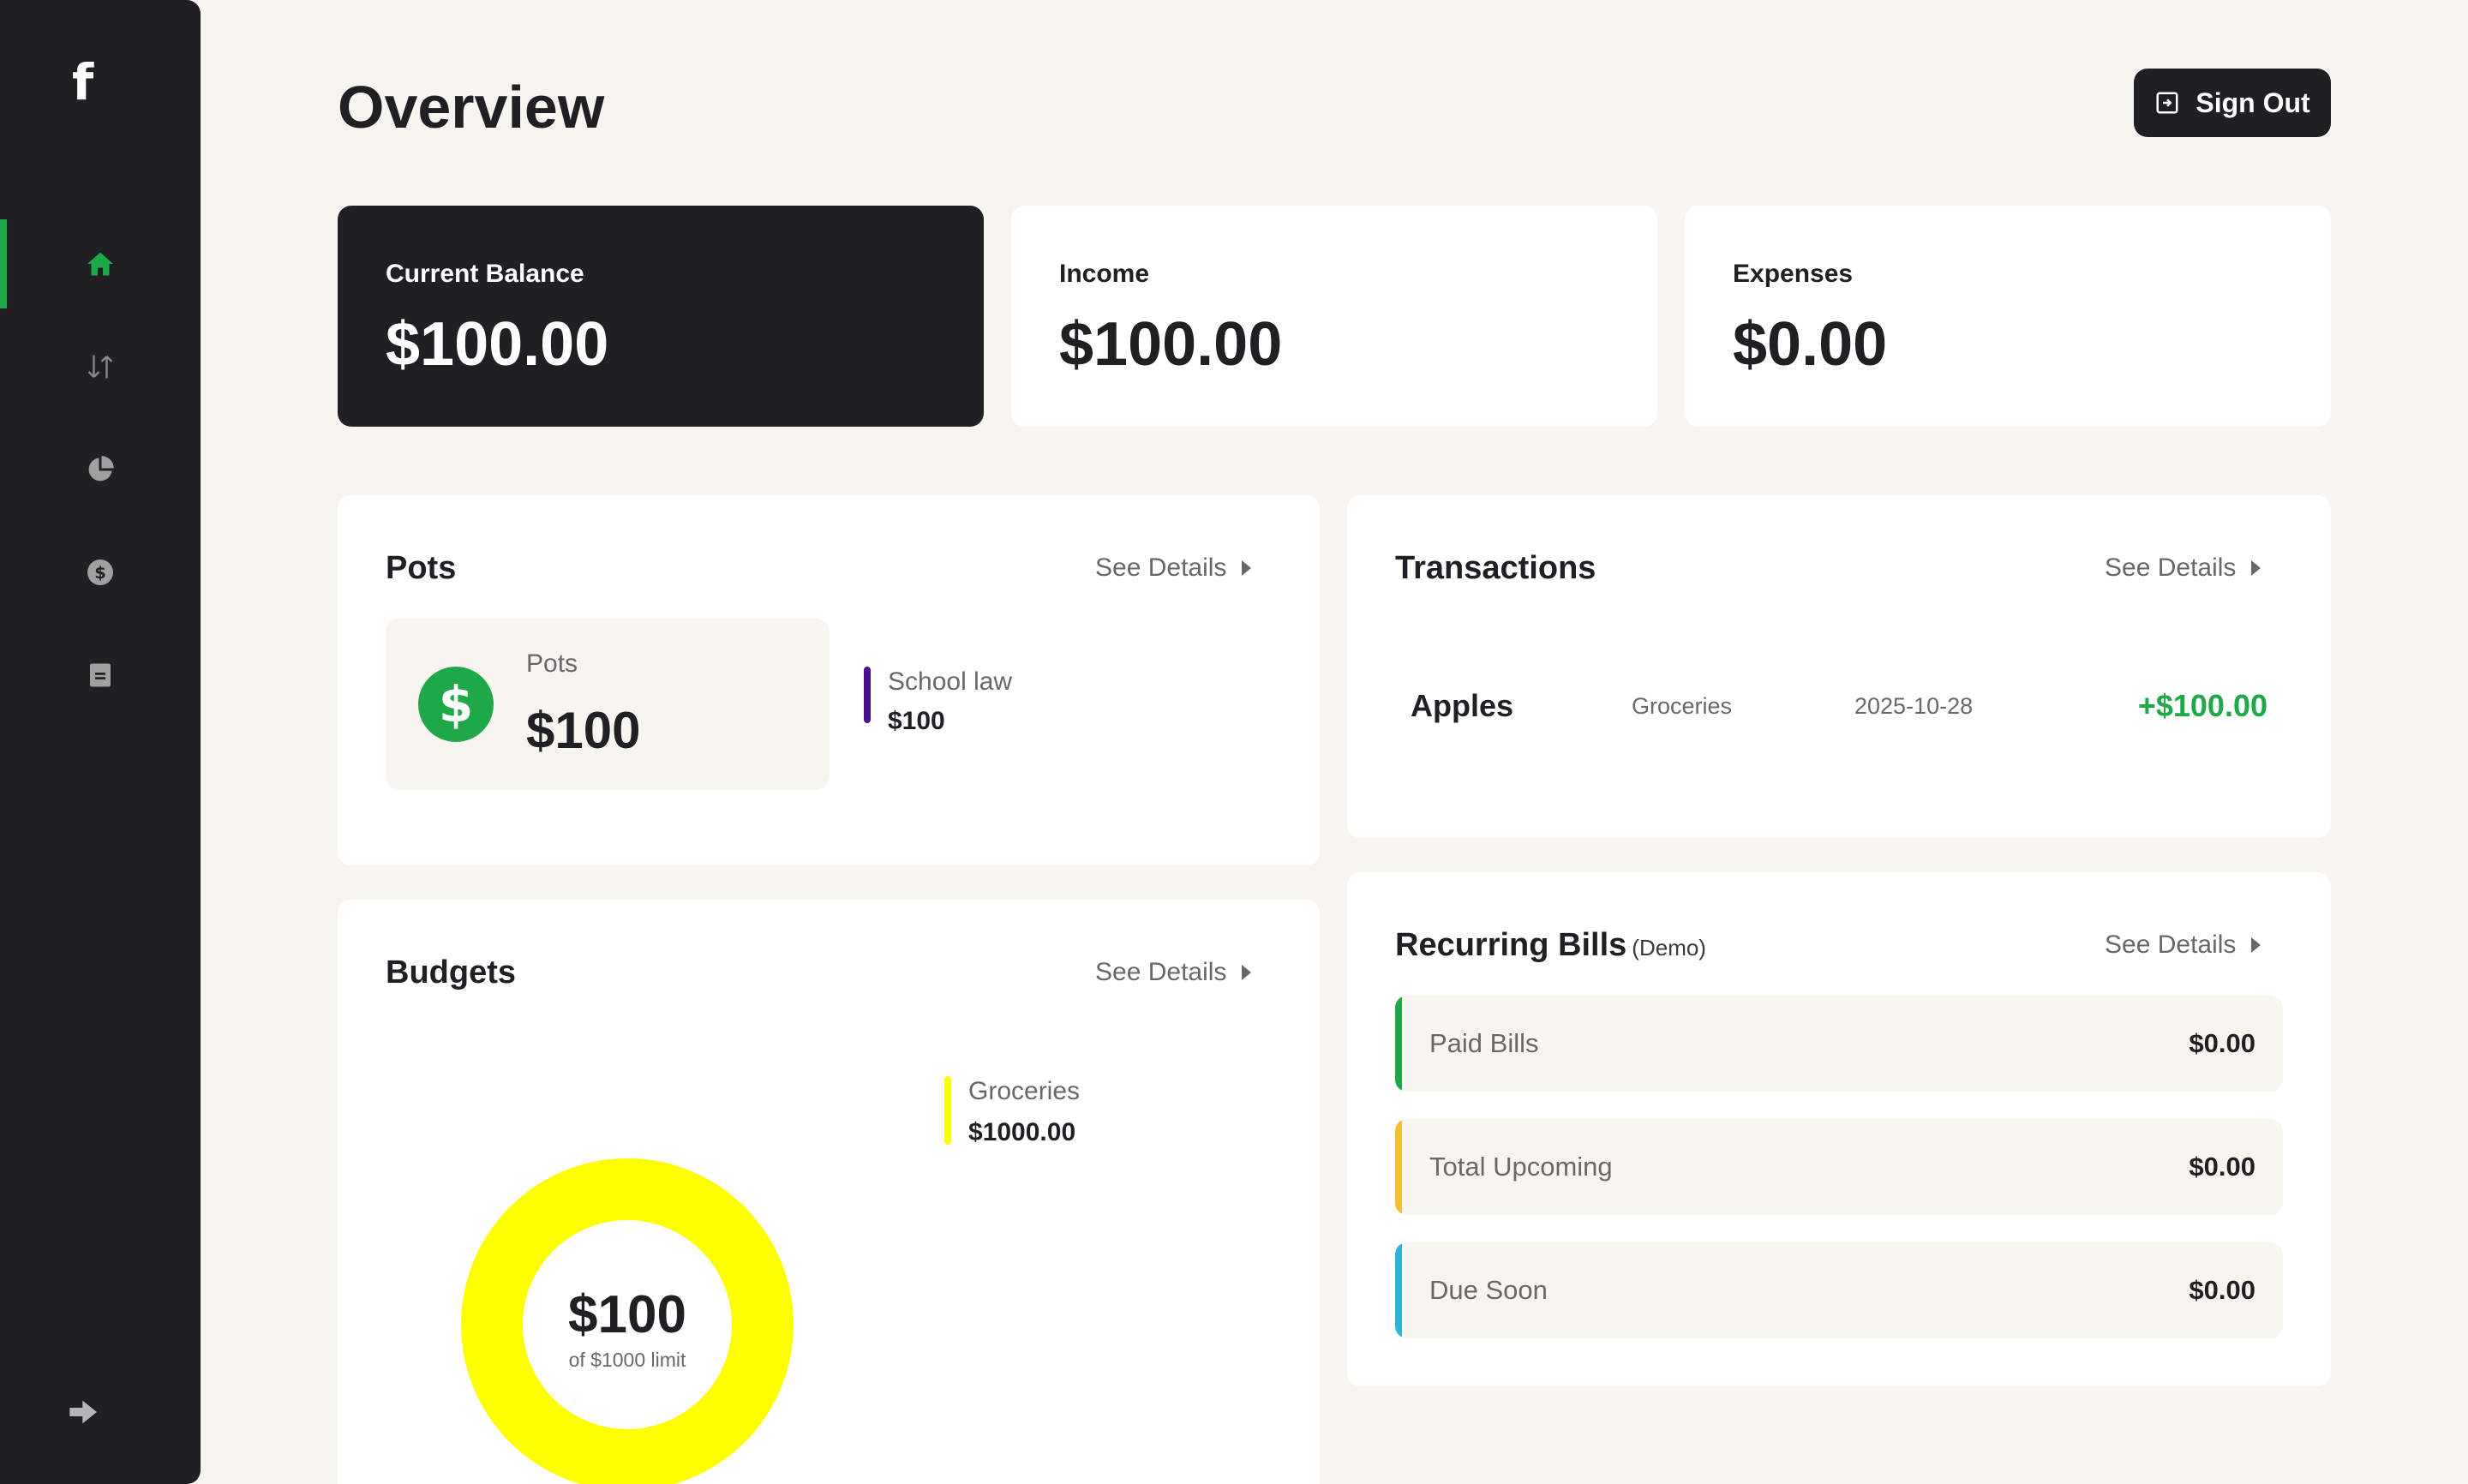  What do you see at coordinates (2202, 706) in the screenshot?
I see `transaction-amount: +$100.00` at bounding box center [2202, 706].